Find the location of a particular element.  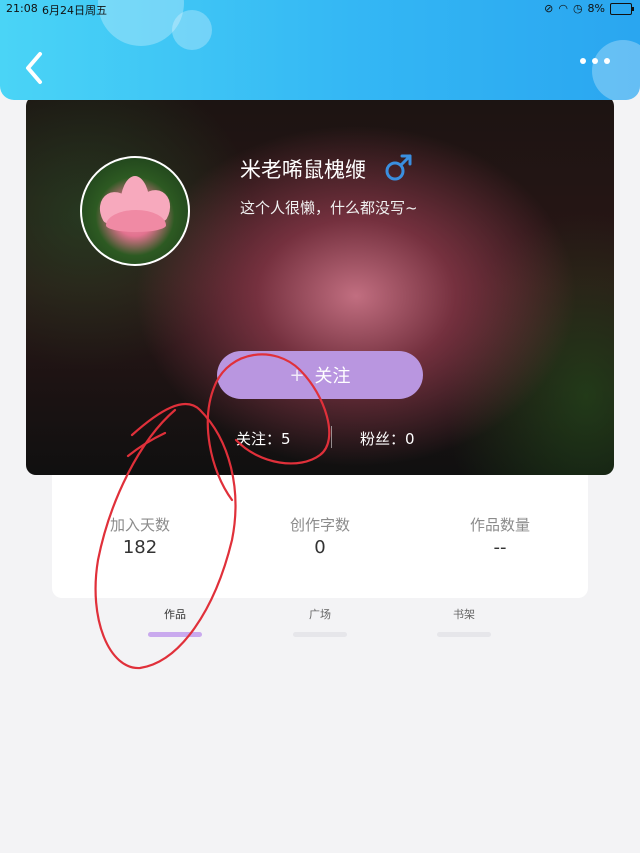

stat-label: 作品数量 is located at coordinates (499, 525).